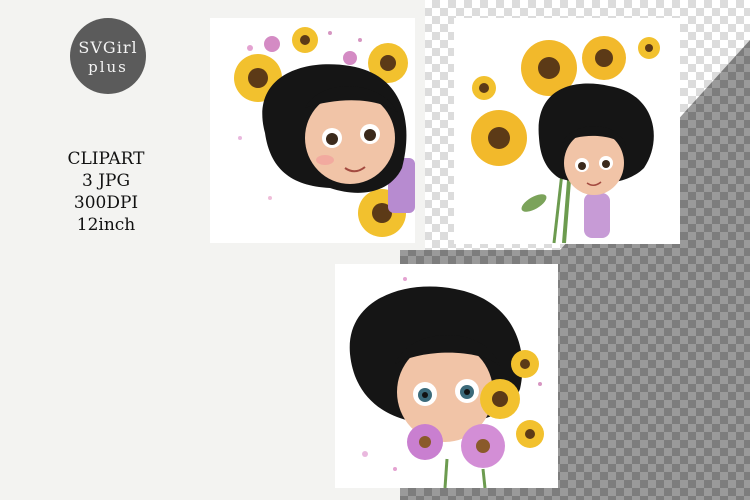 The width and height of the screenshot is (750, 500). What do you see at coordinates (108, 47) in the screenshot?
I see `logo-line-1: SVGirl` at bounding box center [108, 47].